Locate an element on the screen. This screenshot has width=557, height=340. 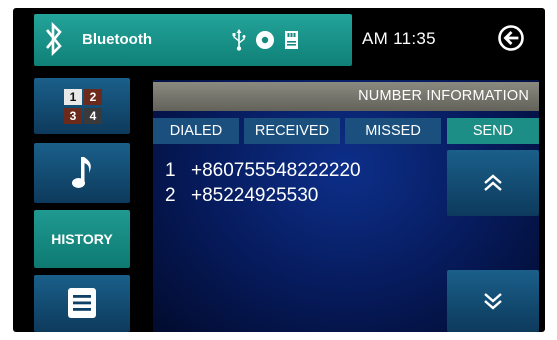
call-list-item: 1 +860755548222220 is located at coordinates (263, 170).